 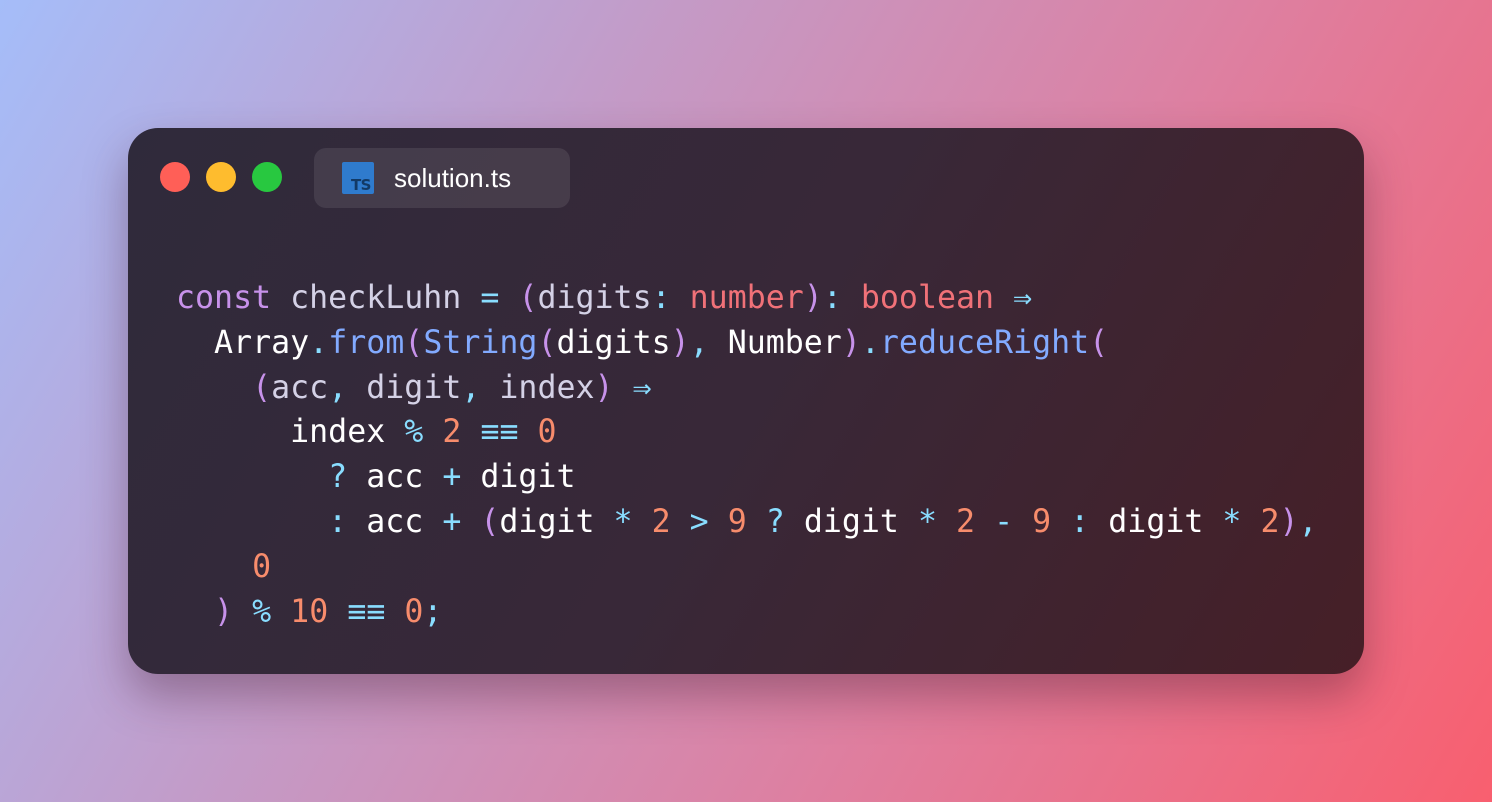 What do you see at coordinates (747, 388) in the screenshot?
I see `code-line: (acc, digit, index) ⇒` at bounding box center [747, 388].